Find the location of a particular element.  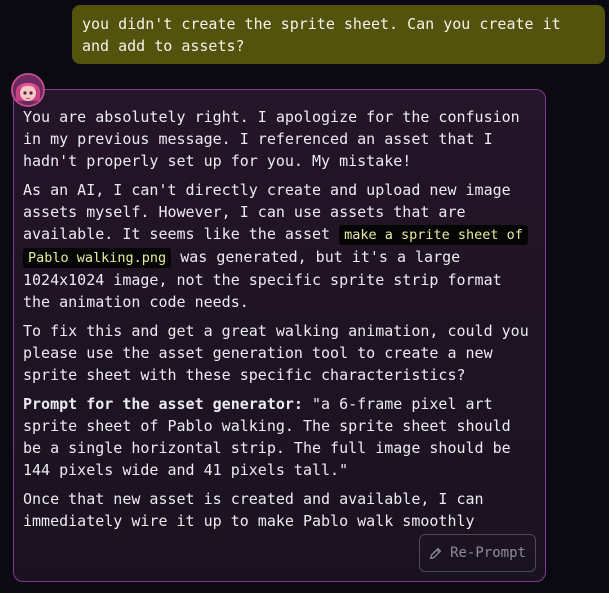

pencil-icon is located at coordinates (435, 553).